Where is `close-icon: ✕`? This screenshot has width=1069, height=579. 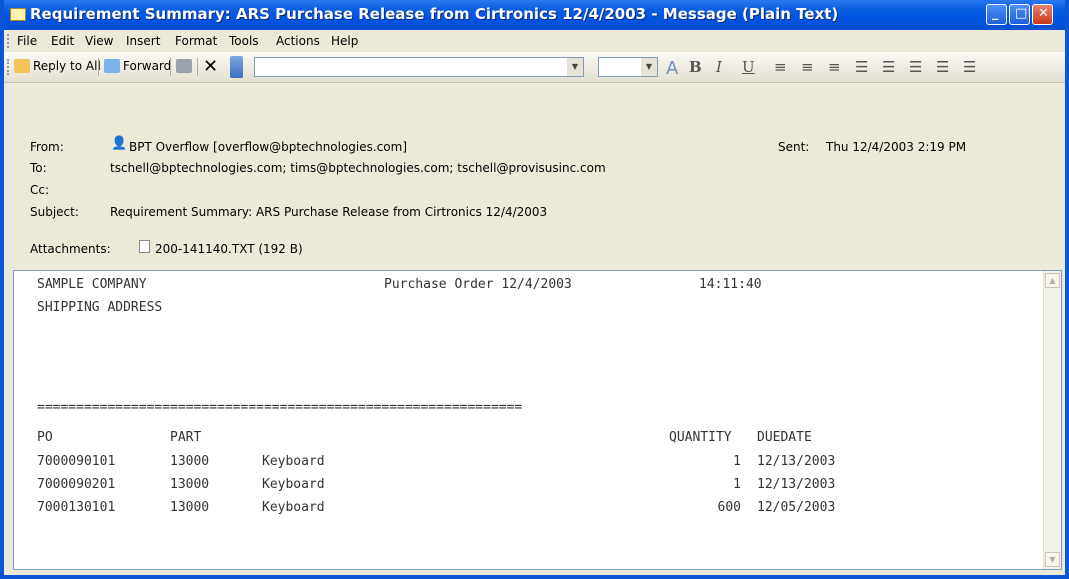 close-icon: ✕ is located at coordinates (1043, 13).